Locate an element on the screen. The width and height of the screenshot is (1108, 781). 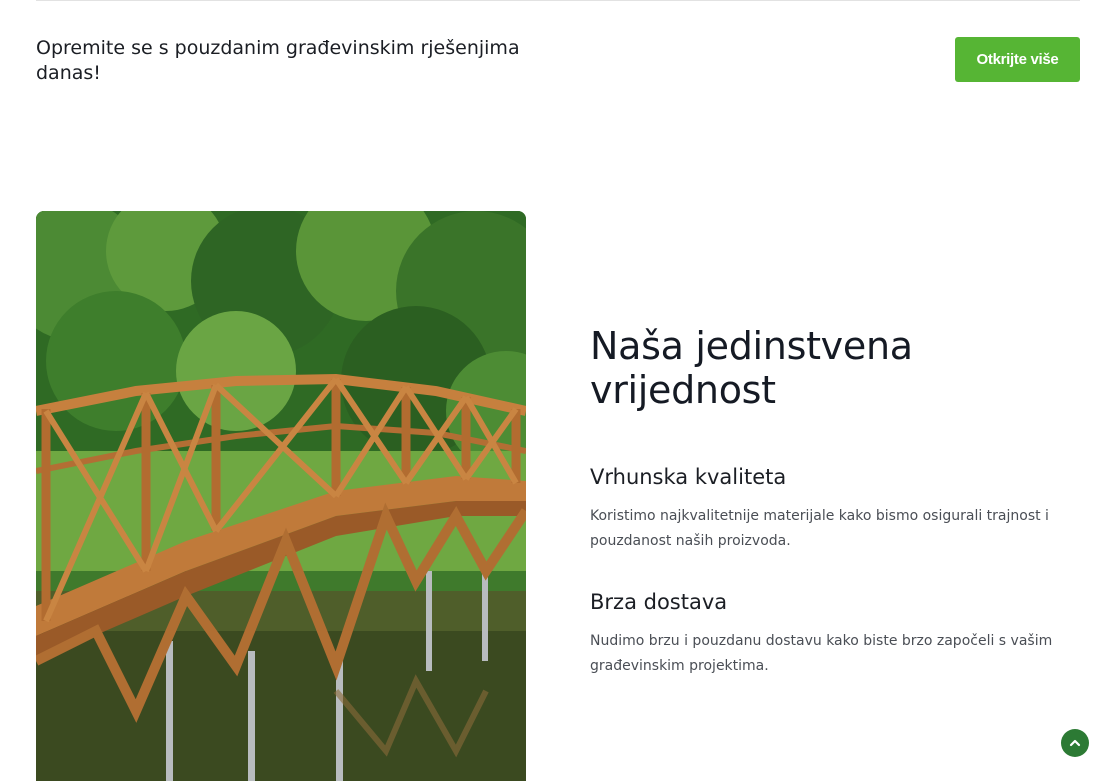
section-title: Naša jedinstvena vrijednost is located at coordinates (751, 368).